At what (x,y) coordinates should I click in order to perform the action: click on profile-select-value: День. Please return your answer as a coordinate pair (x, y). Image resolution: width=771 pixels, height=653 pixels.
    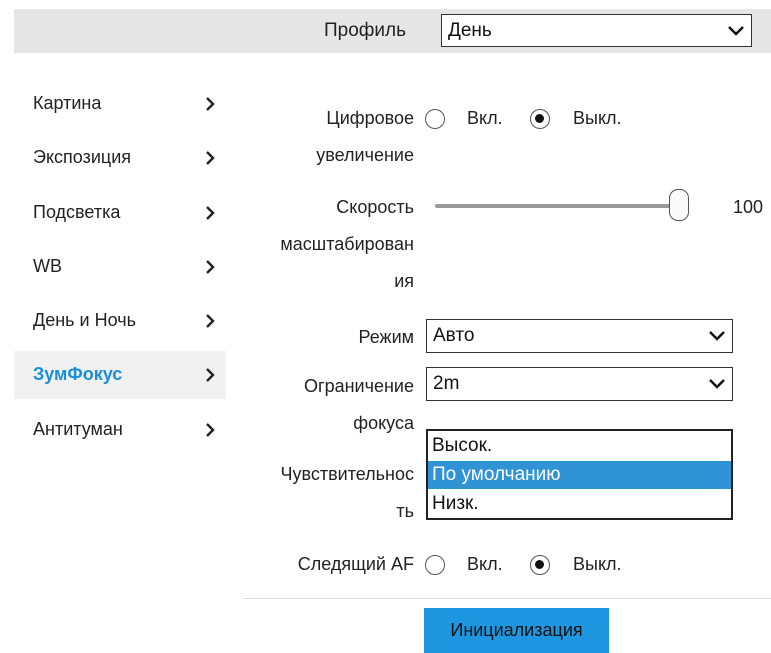
    Looking at the image, I should click on (470, 30).